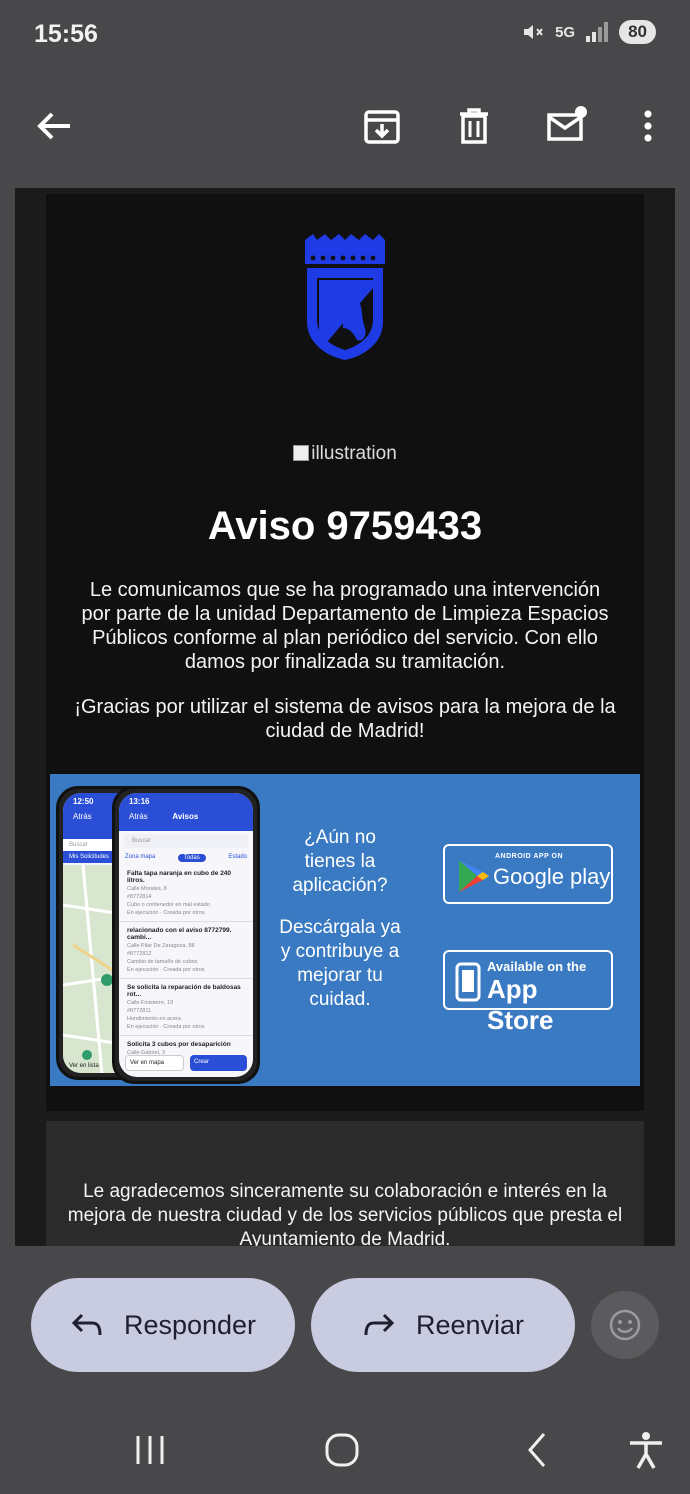 The height and width of the screenshot is (1494, 690). What do you see at coordinates (185, 816) in the screenshot?
I see `phone-front-title: Avisos` at bounding box center [185, 816].